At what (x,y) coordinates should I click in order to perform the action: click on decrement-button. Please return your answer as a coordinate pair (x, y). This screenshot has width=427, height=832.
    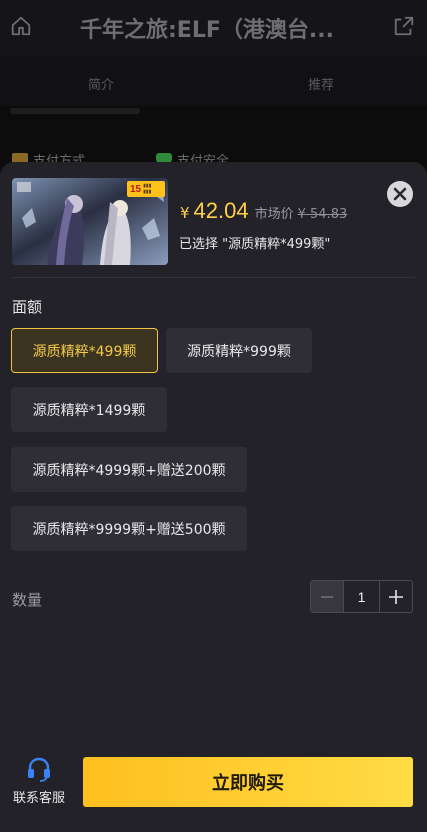
    Looking at the image, I should click on (327, 596).